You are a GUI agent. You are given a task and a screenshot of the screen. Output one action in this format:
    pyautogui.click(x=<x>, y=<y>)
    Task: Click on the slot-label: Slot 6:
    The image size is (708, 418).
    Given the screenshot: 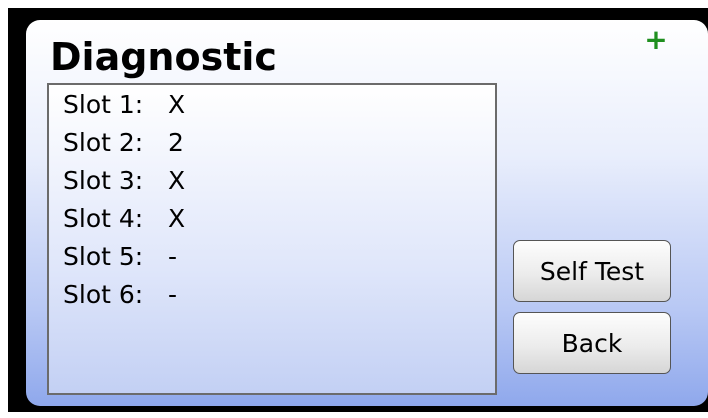 What is the action you would take?
    pyautogui.click(x=103, y=294)
    